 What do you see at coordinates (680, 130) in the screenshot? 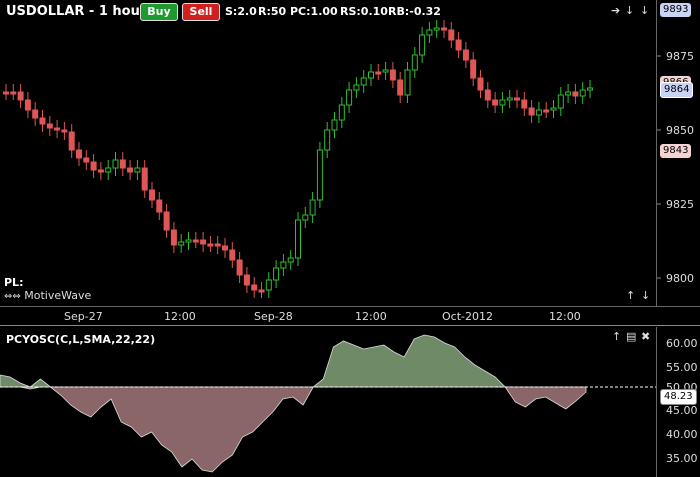
I see `price-tick: 9850` at bounding box center [680, 130].